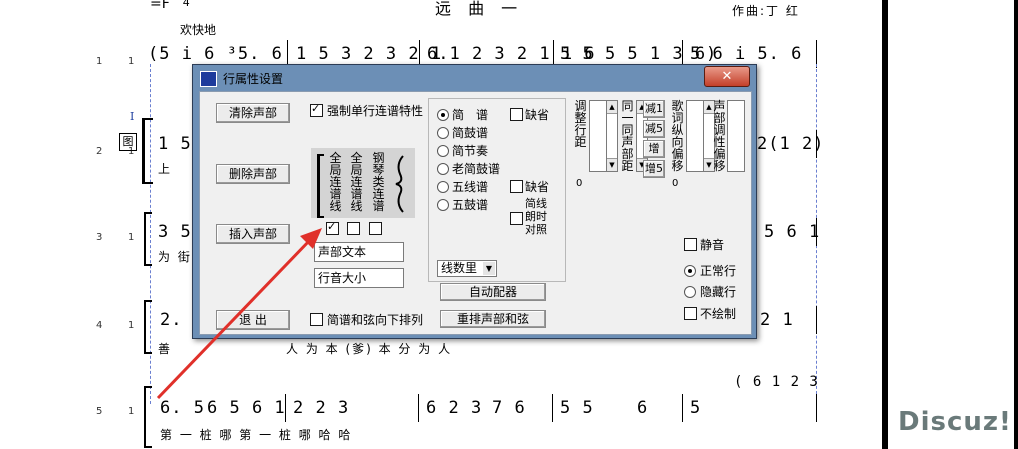  I want to click on mute-label: 静音, so click(712, 245).